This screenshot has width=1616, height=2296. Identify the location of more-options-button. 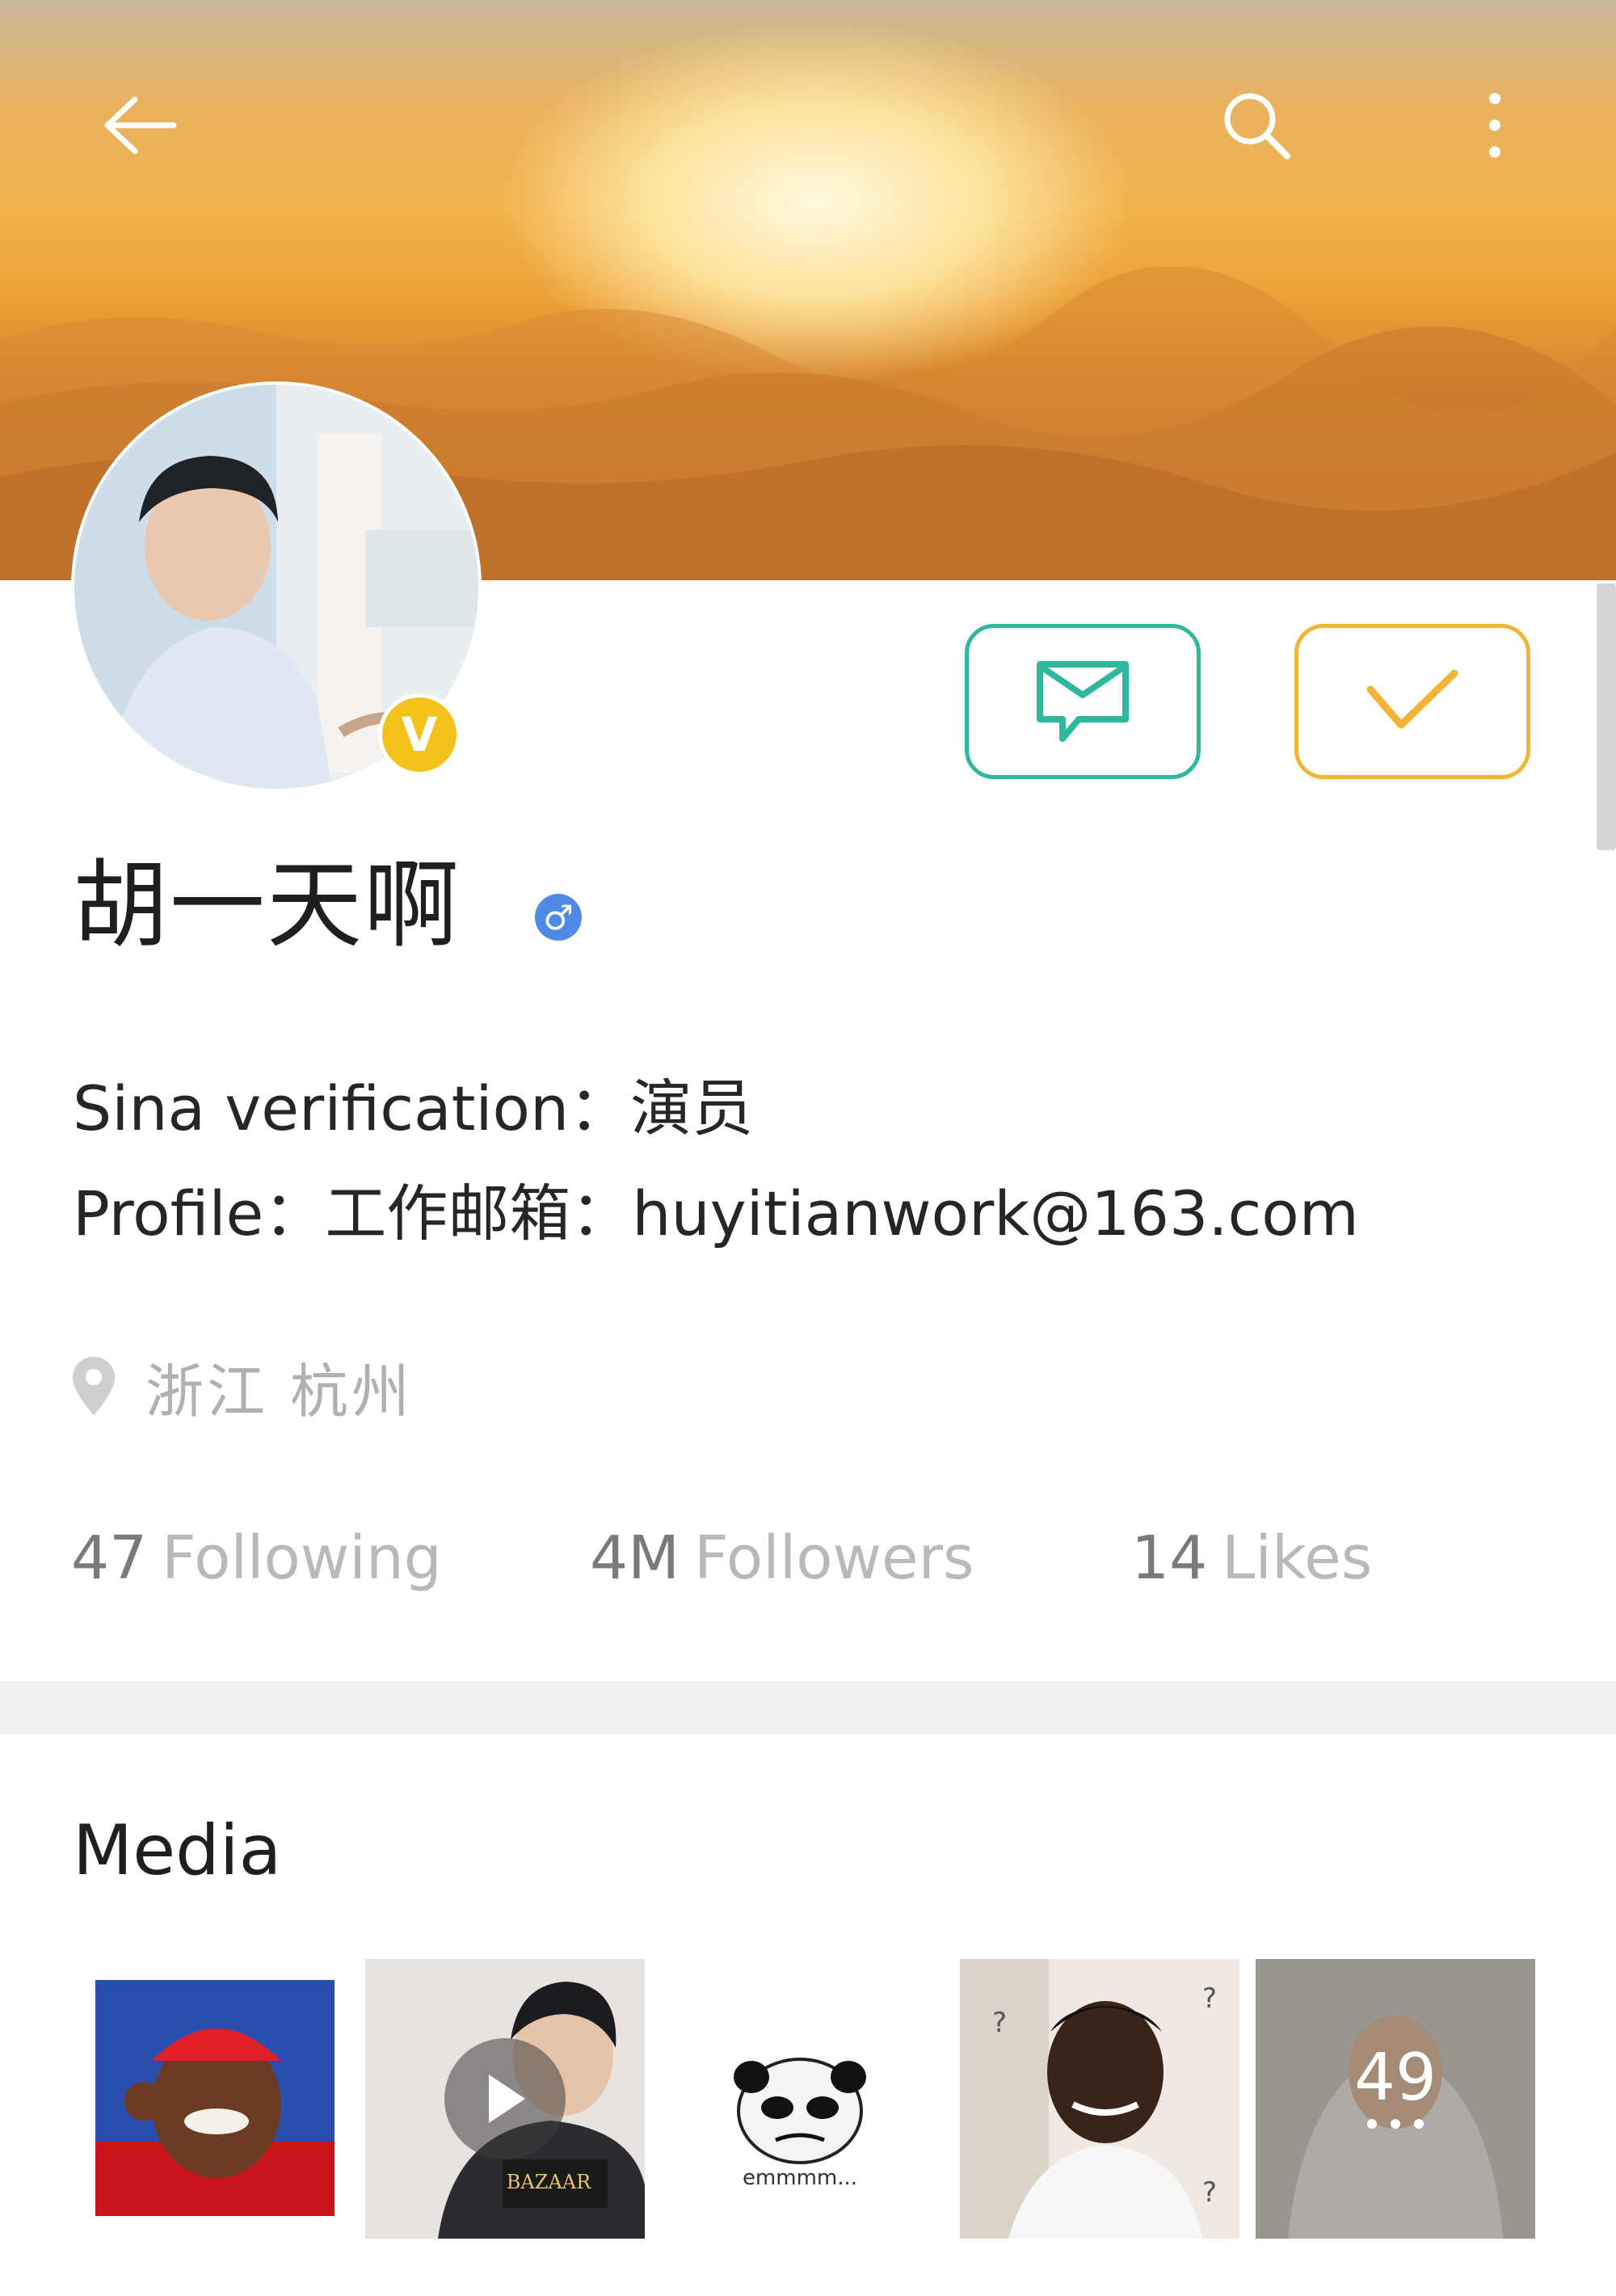
(1494, 125).